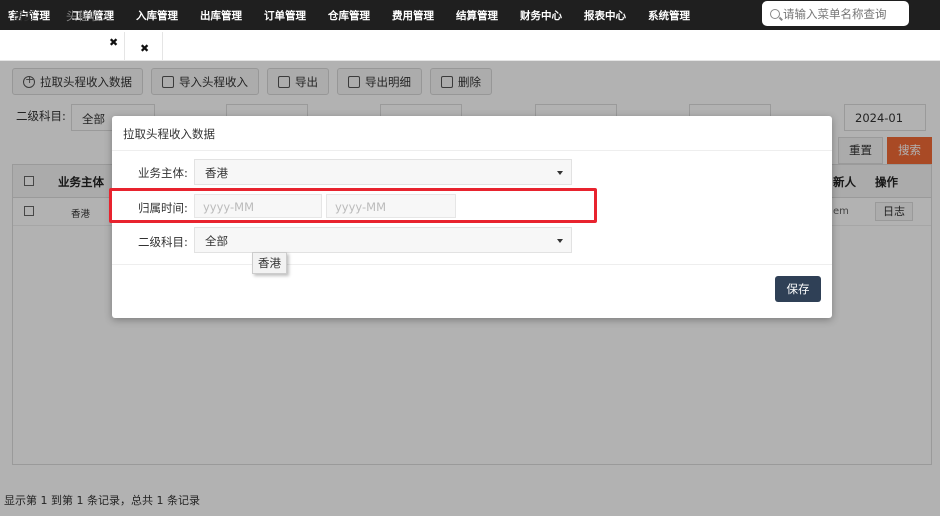  I want to click on menu-item-fee: 费用管理, so click(413, 15).